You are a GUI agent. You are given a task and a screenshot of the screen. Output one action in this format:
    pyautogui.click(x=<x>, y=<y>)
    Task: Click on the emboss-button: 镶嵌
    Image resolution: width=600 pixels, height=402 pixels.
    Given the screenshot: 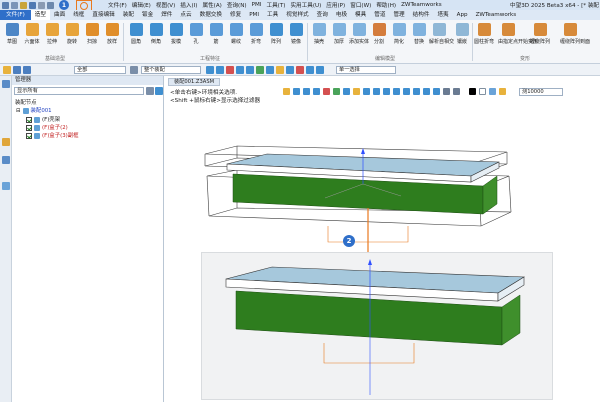 What is the action you would take?
    pyautogui.click(x=462, y=37)
    